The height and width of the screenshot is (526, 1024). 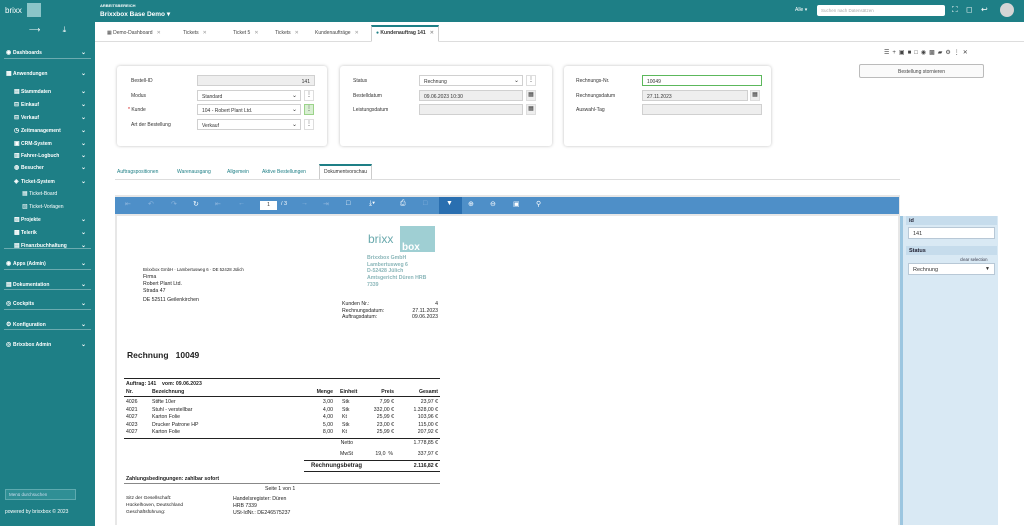 I want to click on admin-icon: ◎, so click(x=9, y=345).